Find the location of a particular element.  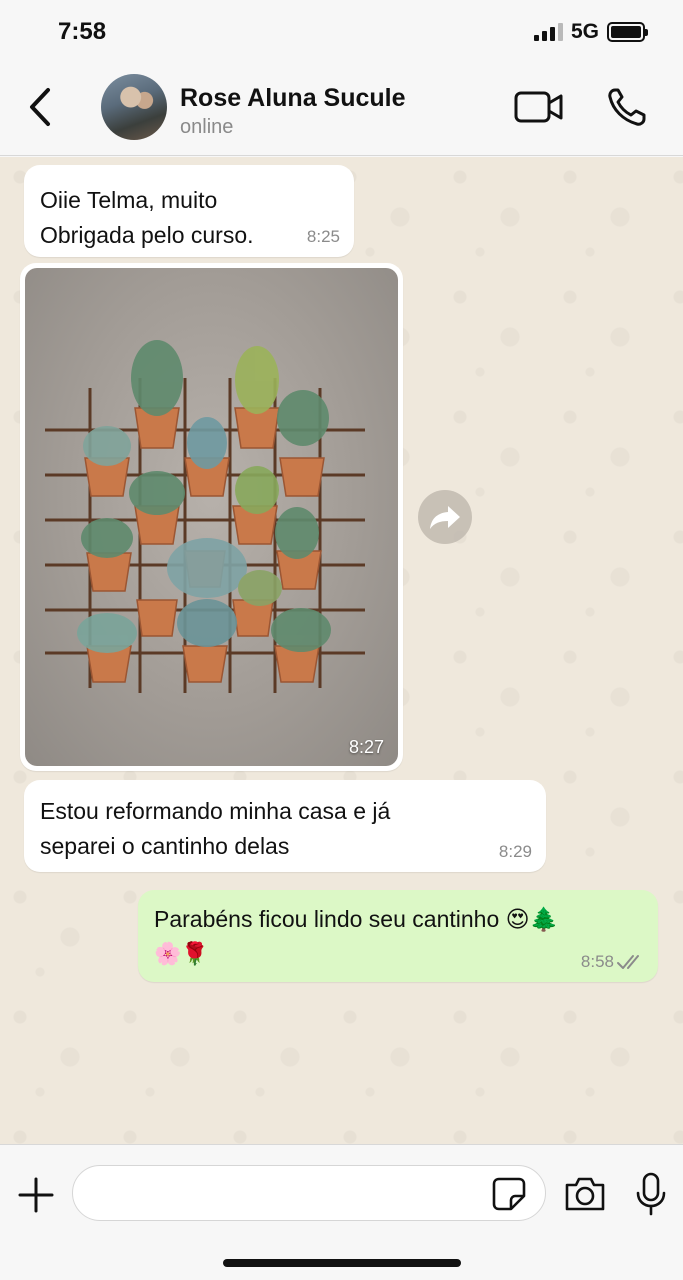

sticker-icon is located at coordinates (509, 1194).